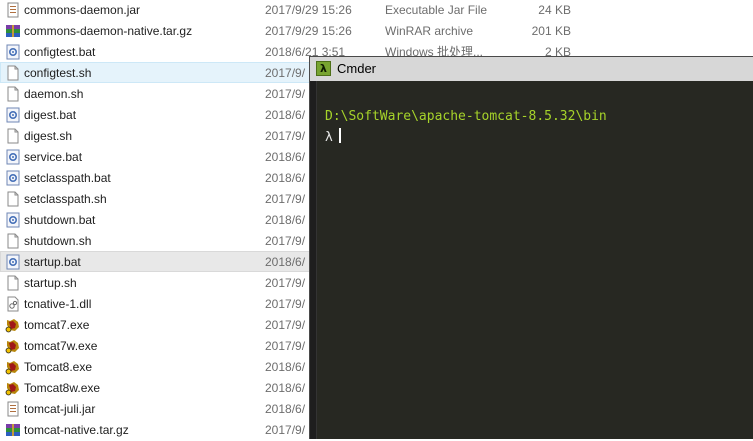 This screenshot has height=441, width=753. What do you see at coordinates (60, 409) in the screenshot?
I see `file-name: tomcat-juli.jar` at bounding box center [60, 409].